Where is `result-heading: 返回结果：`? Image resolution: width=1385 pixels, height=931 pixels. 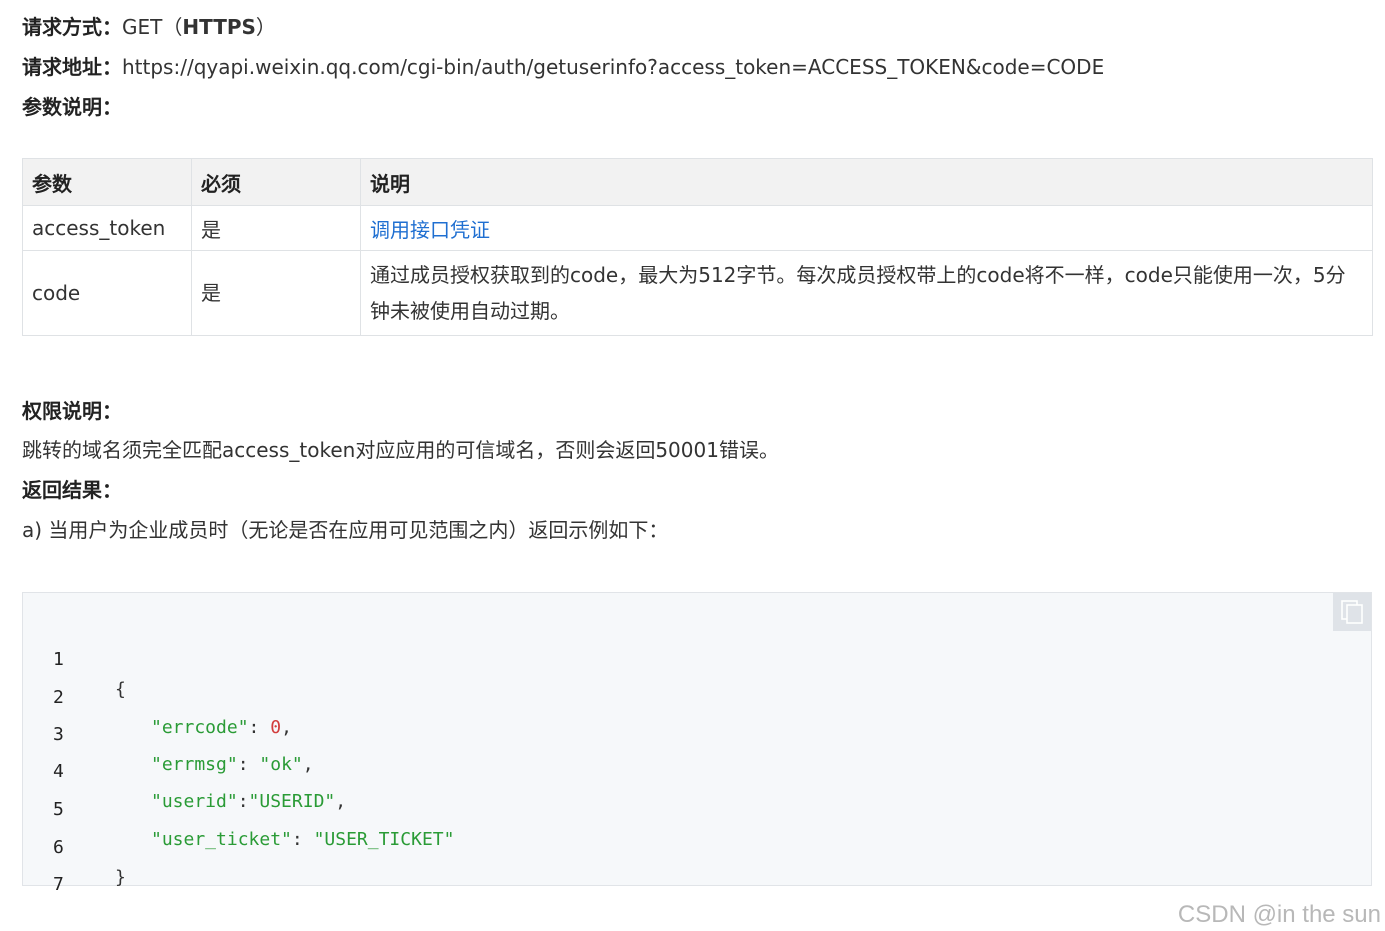 result-heading: 返回结果： is located at coordinates (72, 490).